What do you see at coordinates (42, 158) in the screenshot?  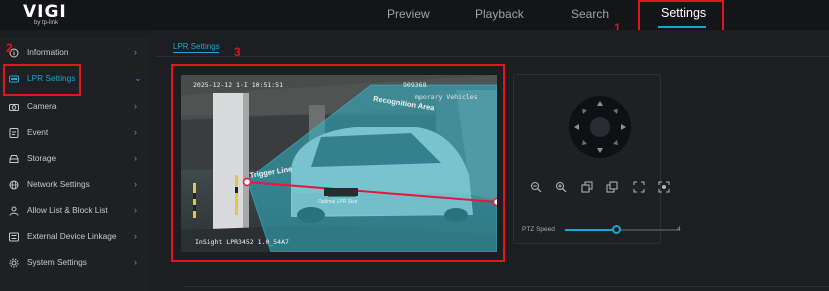 I see `sidebar-item-label: Storage` at bounding box center [42, 158].